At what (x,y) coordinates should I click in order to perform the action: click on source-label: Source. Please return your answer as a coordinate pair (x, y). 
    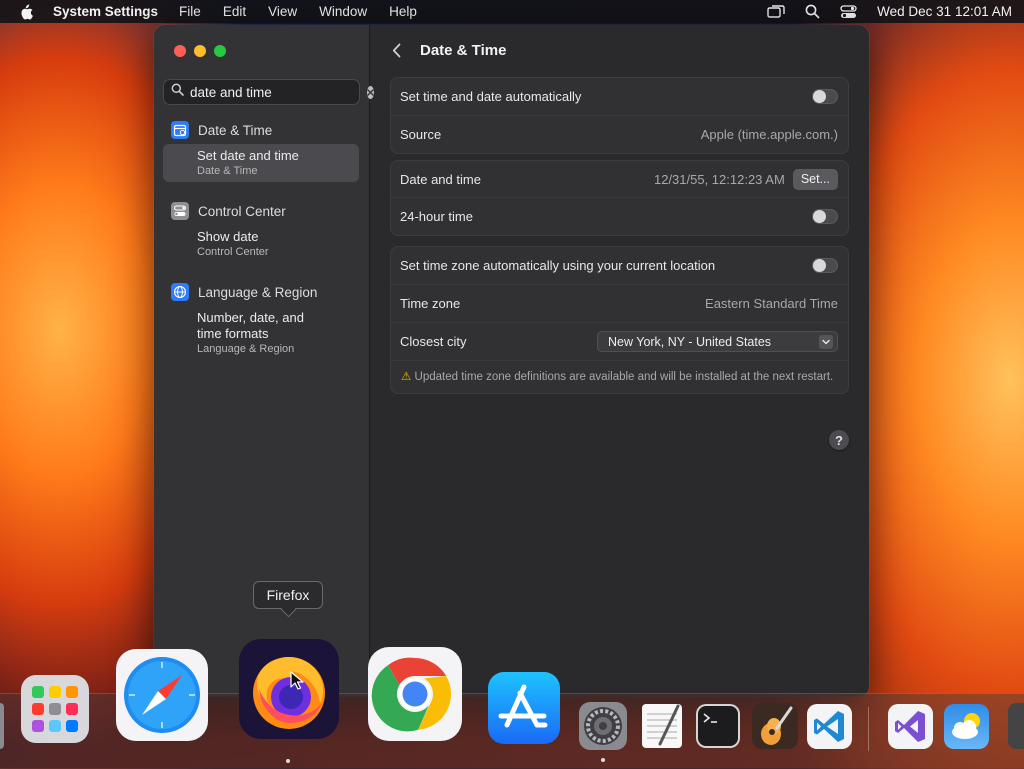
    Looking at the image, I should click on (421, 134).